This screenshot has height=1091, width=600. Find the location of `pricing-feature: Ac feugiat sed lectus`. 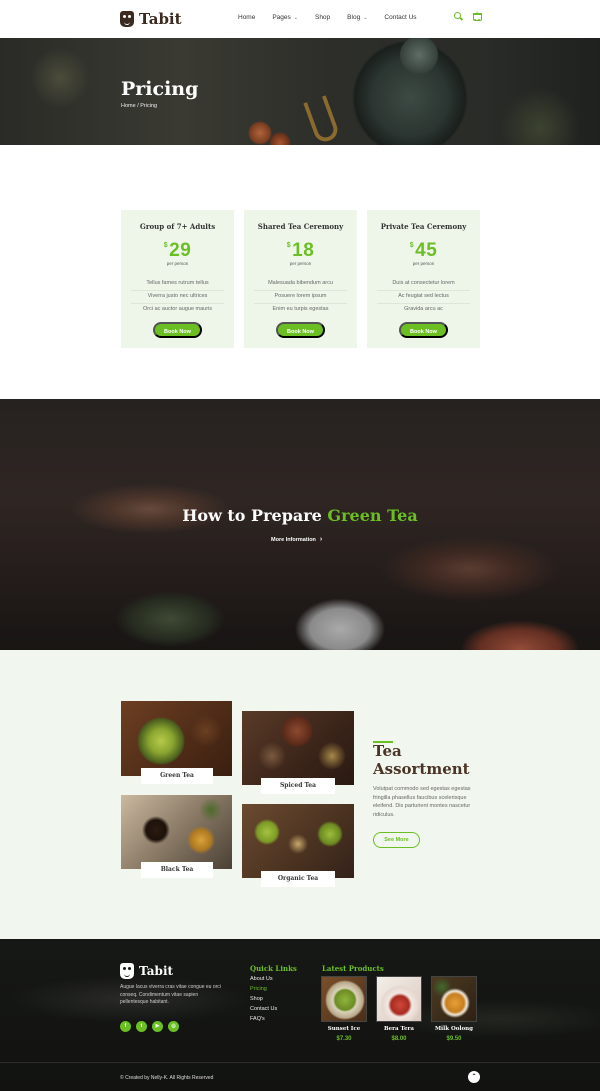

pricing-feature: Ac feugiat sed lectus is located at coordinates (423, 298).